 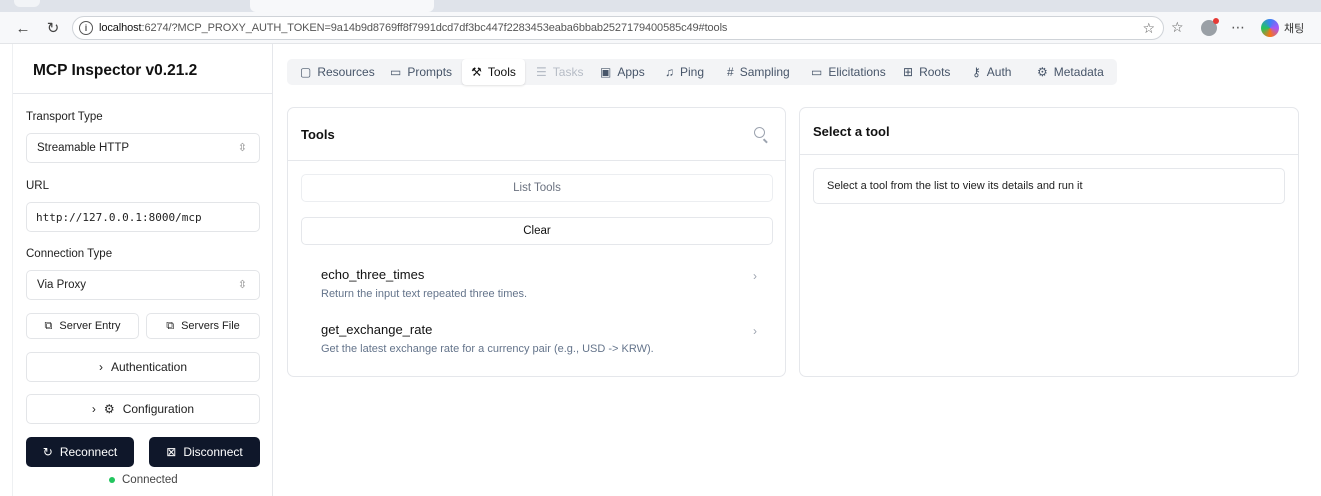 I want to click on tab-sampling-label: Sampling, so click(x=764, y=72).